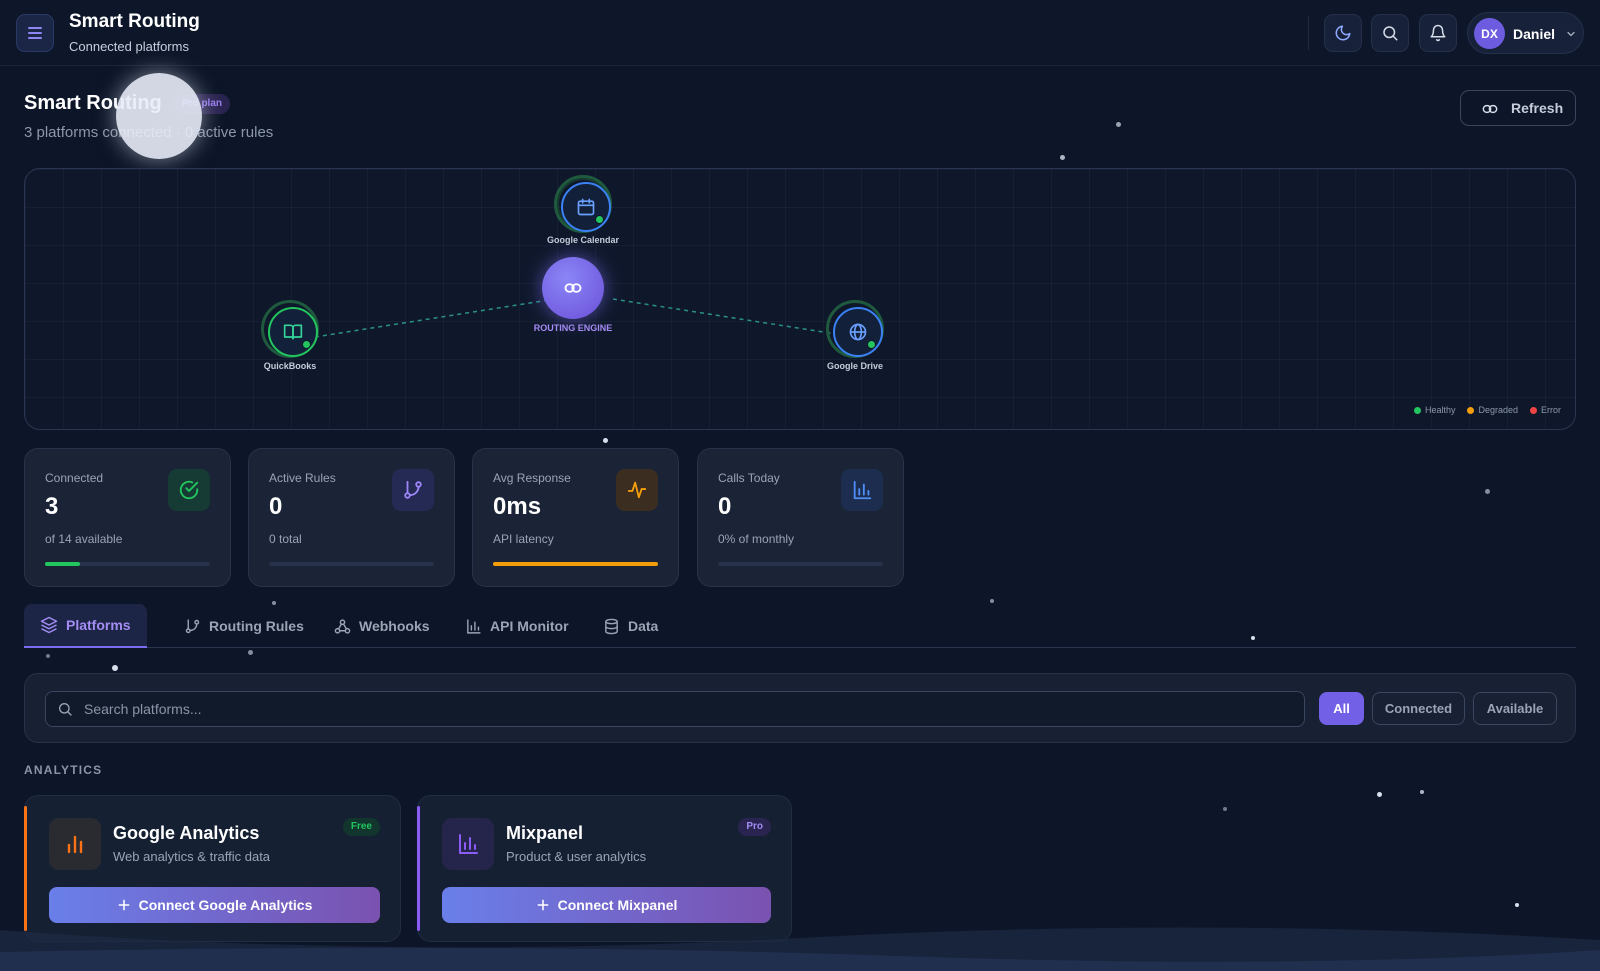 The height and width of the screenshot is (971, 1600). Describe the element at coordinates (225, 905) in the screenshot. I see `button-label: Connect Google Analytics` at that location.